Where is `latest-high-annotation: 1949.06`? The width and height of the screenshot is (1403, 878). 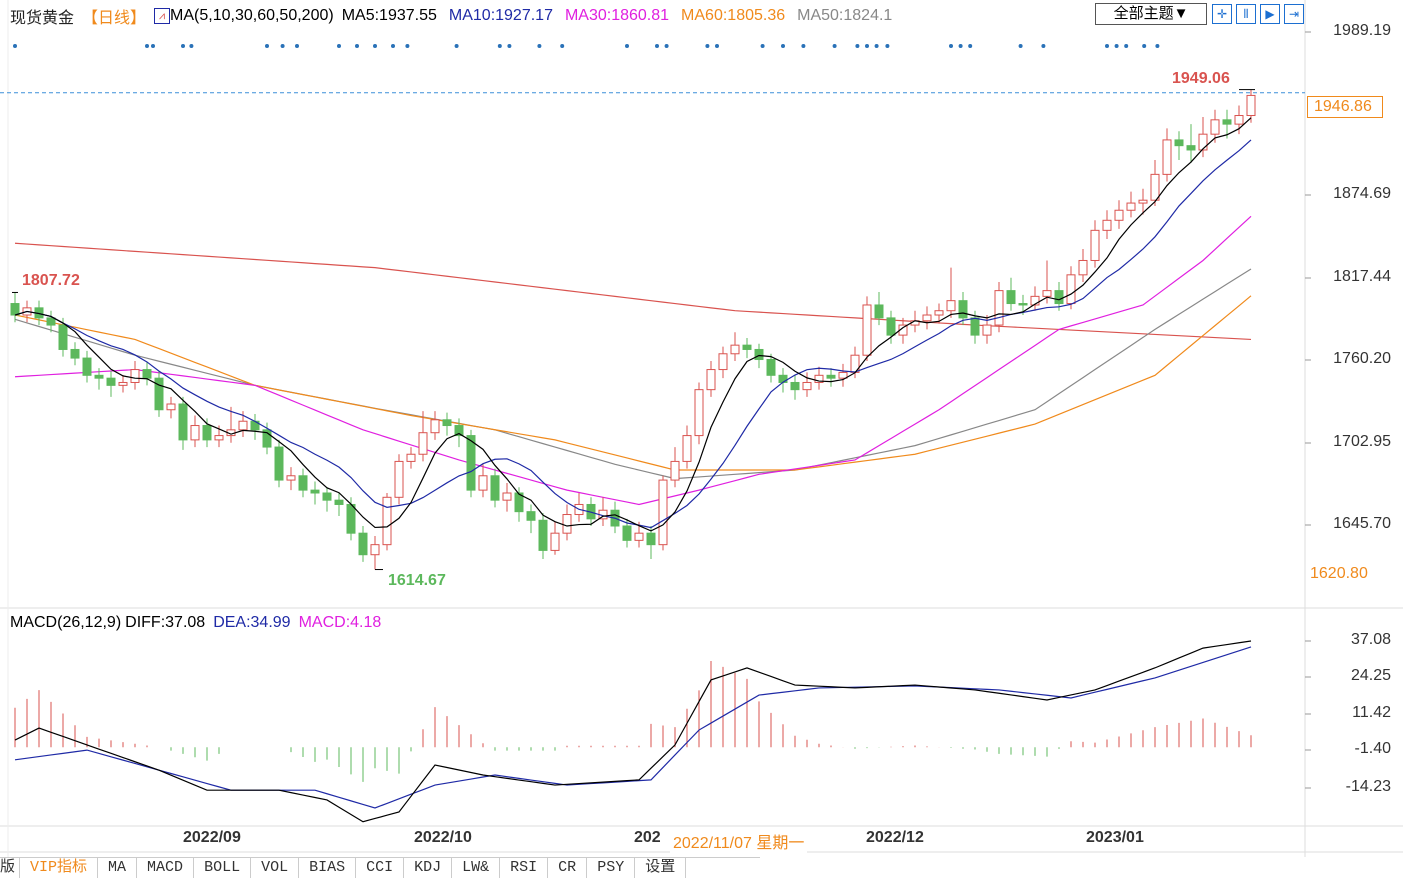
latest-high-annotation: 1949.06 is located at coordinates (1201, 78).